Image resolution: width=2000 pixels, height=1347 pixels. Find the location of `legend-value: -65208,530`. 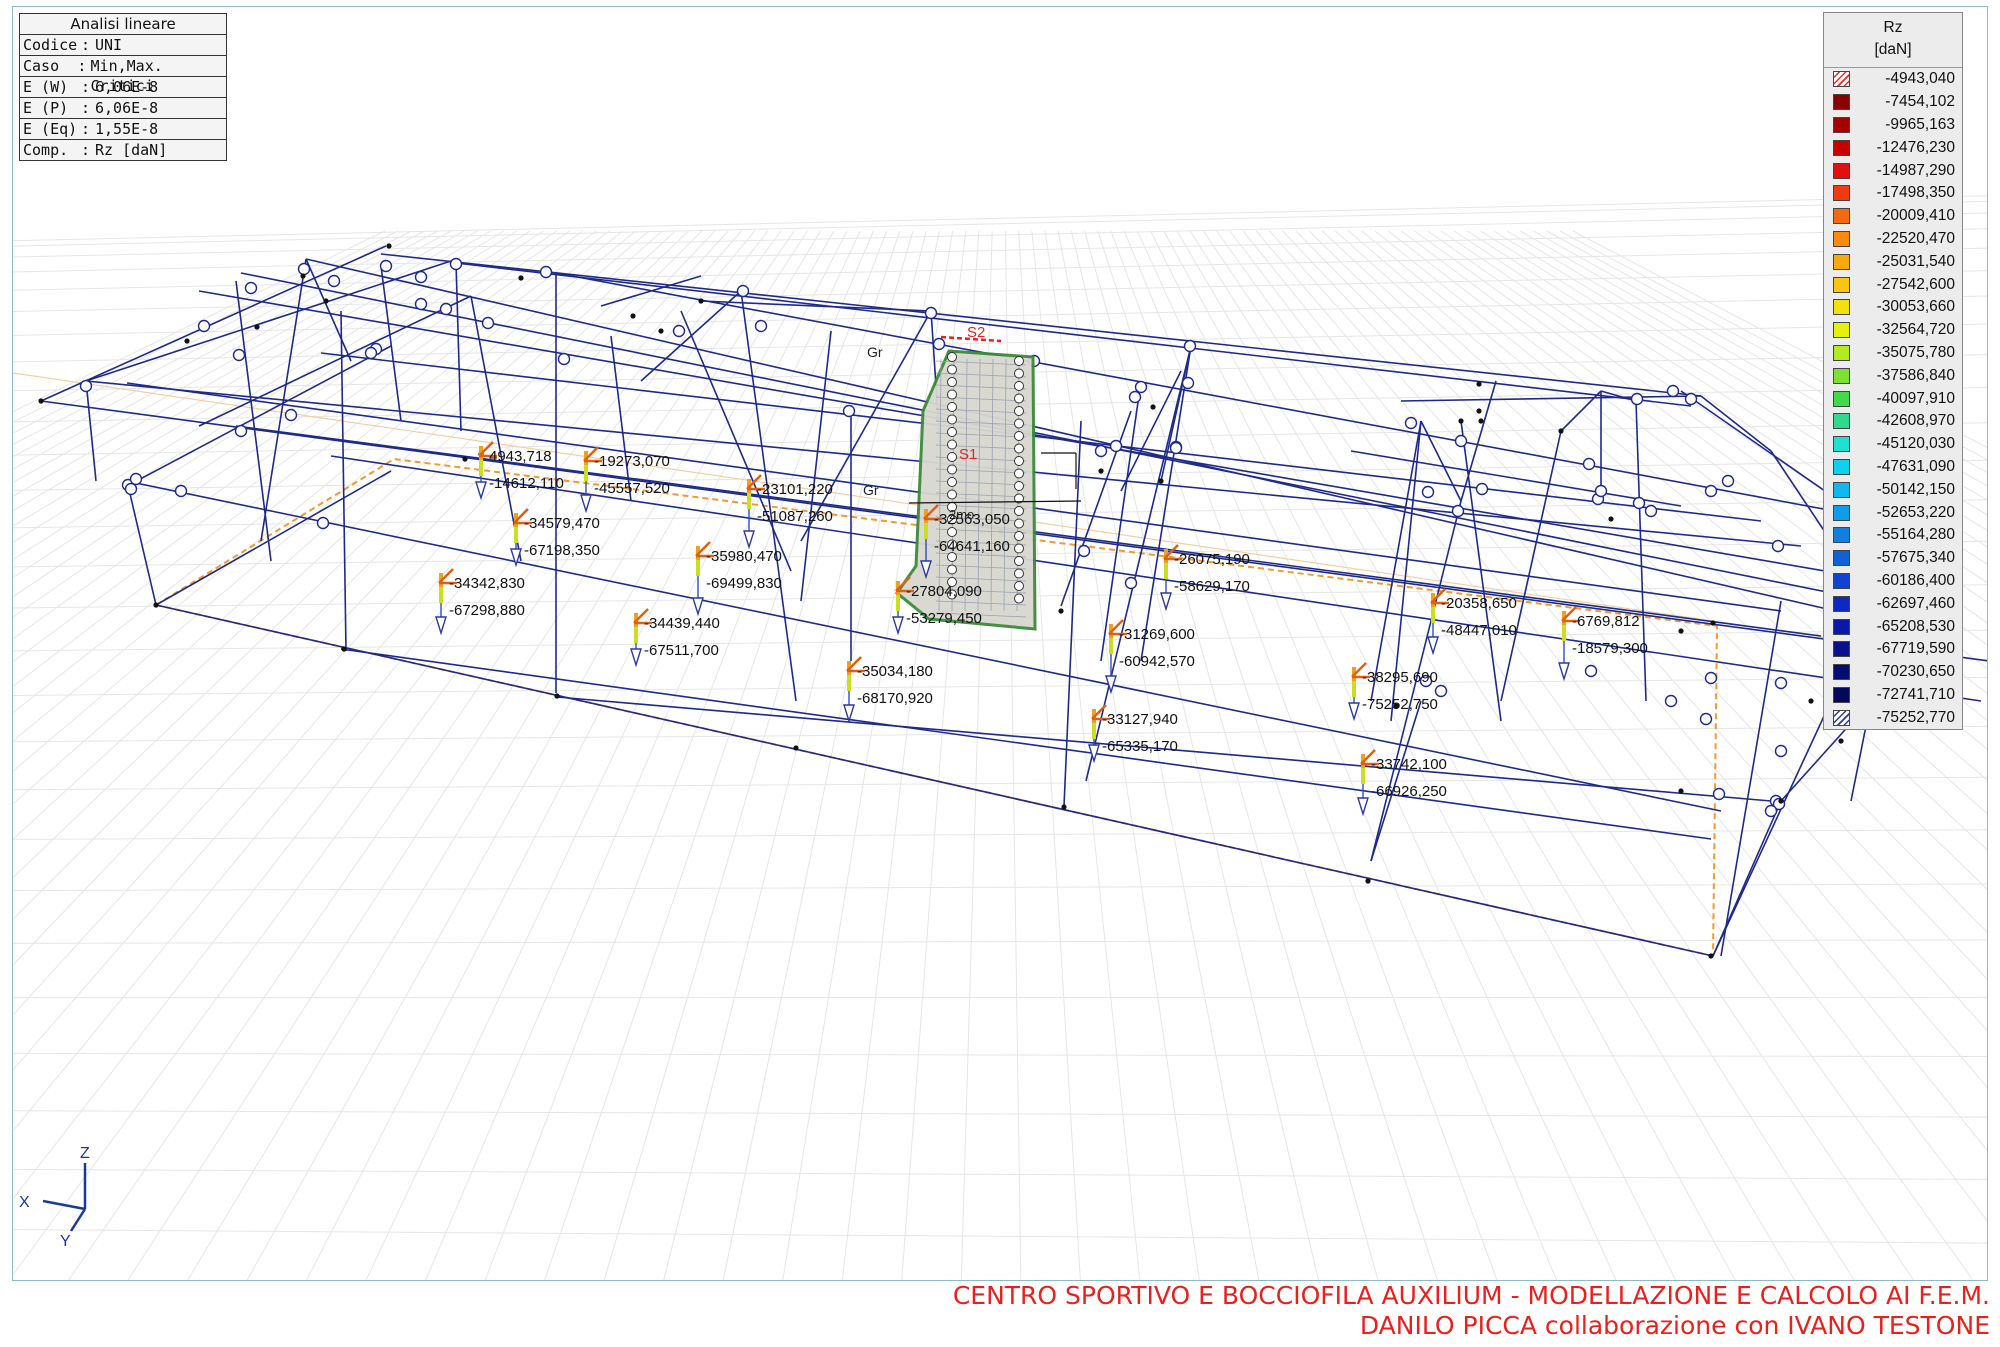

legend-value: -65208,530 is located at coordinates (1915, 626).